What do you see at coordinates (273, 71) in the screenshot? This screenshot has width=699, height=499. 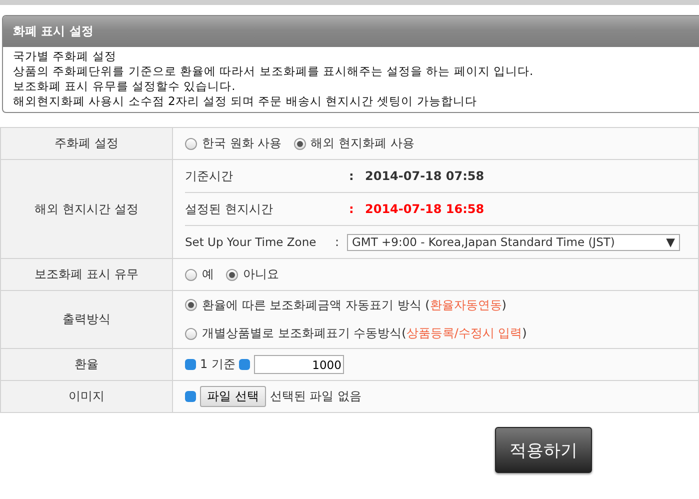 I see `info-text: 상품의 주화폐단위를 기준으로 환율에 따라서 보조화폐를 표시해주는 설정을 하는 페이지 입니다.` at bounding box center [273, 71].